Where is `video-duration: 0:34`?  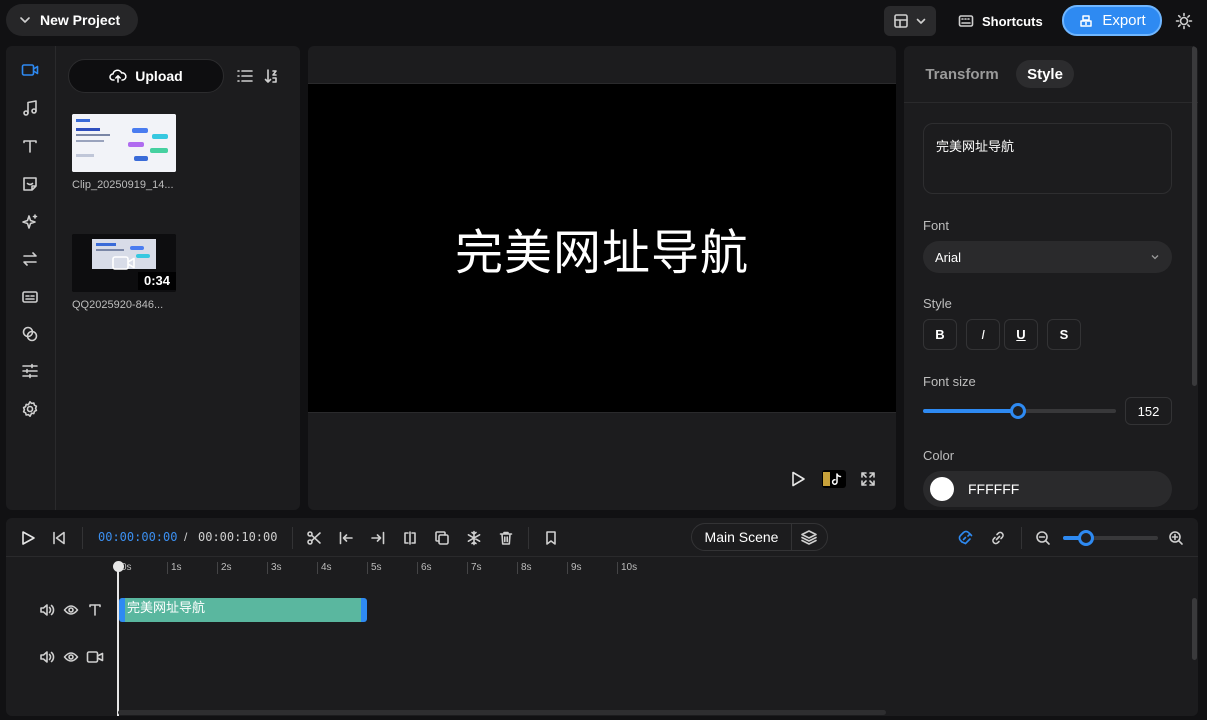
video-duration: 0:34 is located at coordinates (157, 281).